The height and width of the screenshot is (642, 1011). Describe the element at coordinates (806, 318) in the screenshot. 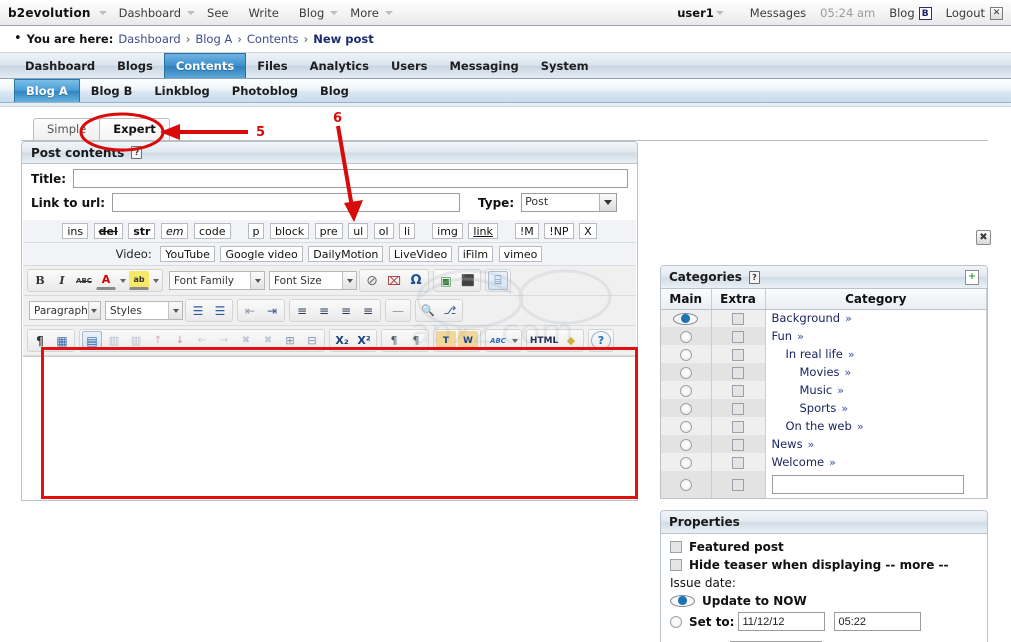

I see `category-link: Background` at that location.